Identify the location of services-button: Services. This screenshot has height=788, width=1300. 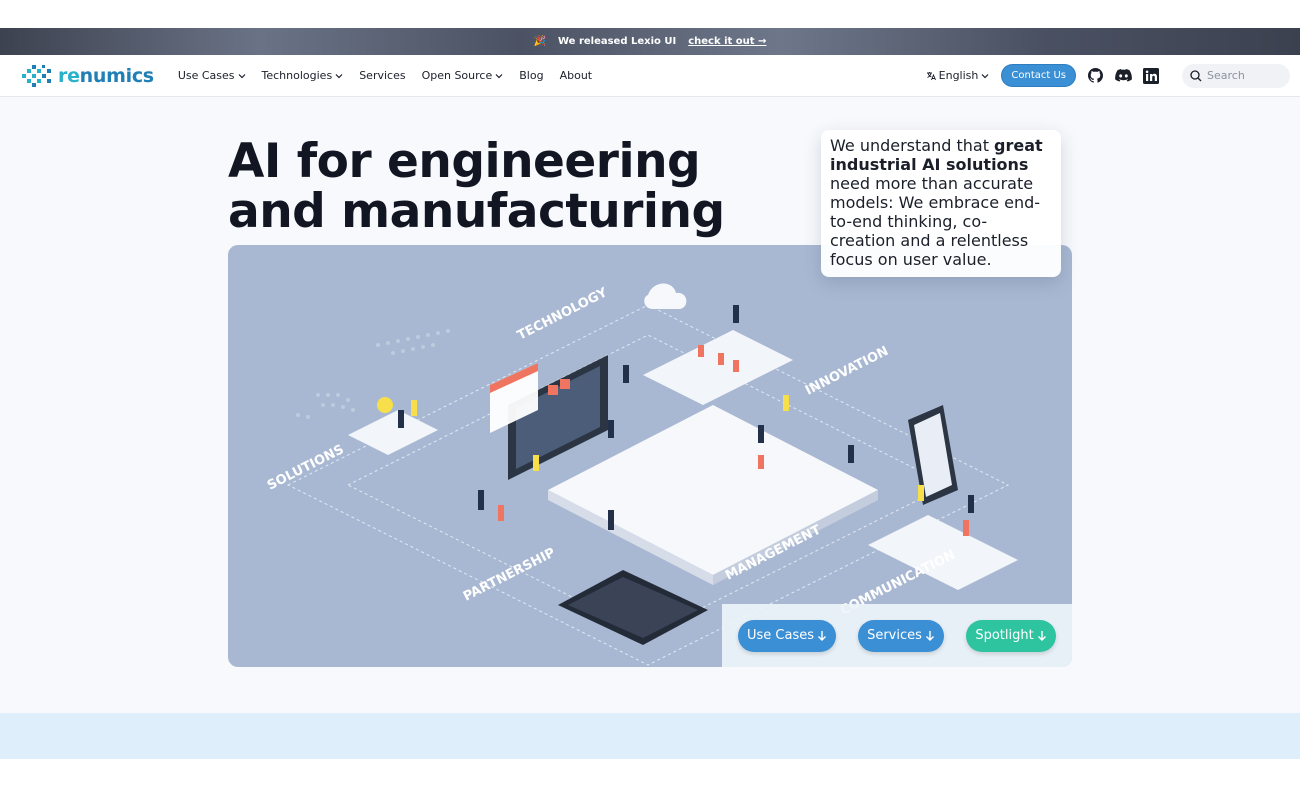
(901, 635).